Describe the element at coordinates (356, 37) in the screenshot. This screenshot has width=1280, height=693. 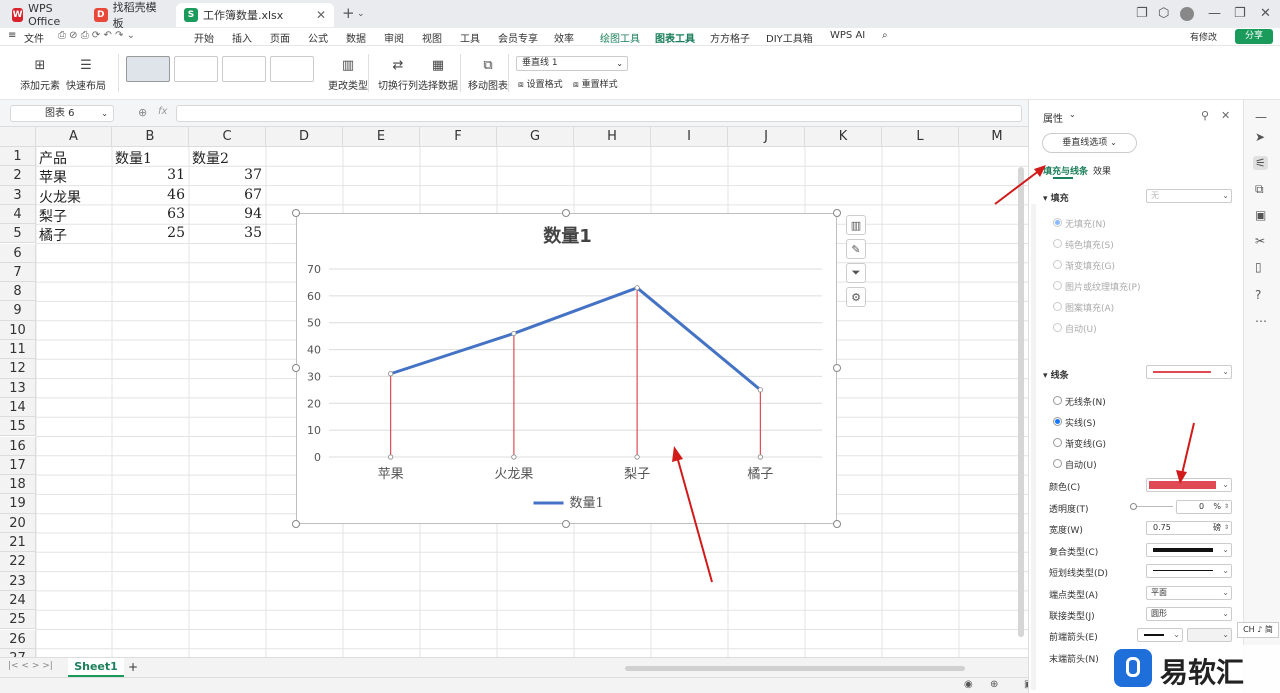
I see `menu-data: 数据` at that location.